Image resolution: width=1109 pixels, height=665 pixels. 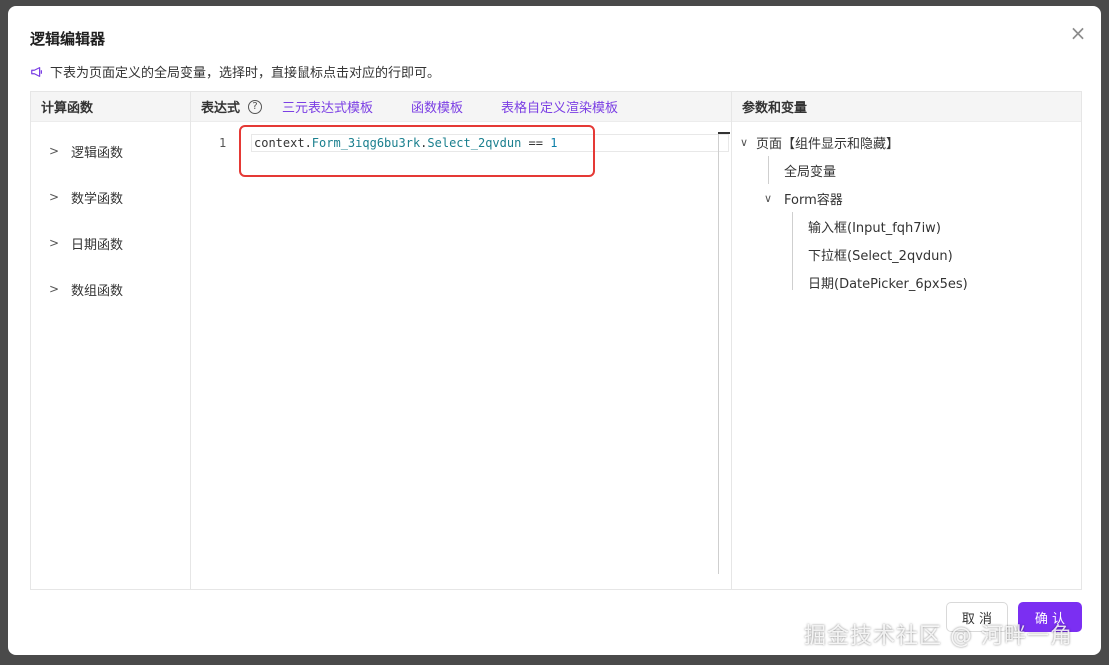 I want to click on tree-node-input: 输入框(Input_fqh7iw), so click(x=906, y=226).